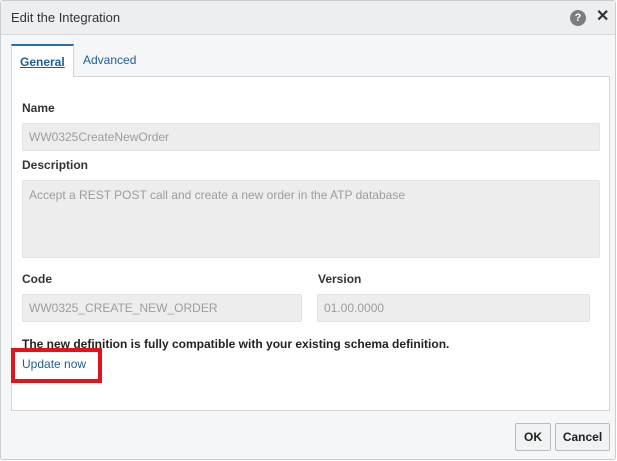 The image size is (617, 461). What do you see at coordinates (162, 308) in the screenshot?
I see `code-field: WW0325_CREATE_NEW_ORDER` at bounding box center [162, 308].